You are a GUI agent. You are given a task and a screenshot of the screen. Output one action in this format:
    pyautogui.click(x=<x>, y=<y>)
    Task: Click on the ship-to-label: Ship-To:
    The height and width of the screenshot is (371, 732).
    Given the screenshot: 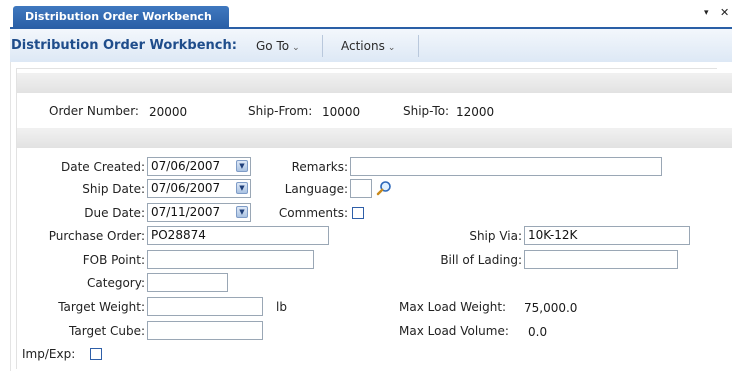 What is the action you would take?
    pyautogui.click(x=426, y=111)
    